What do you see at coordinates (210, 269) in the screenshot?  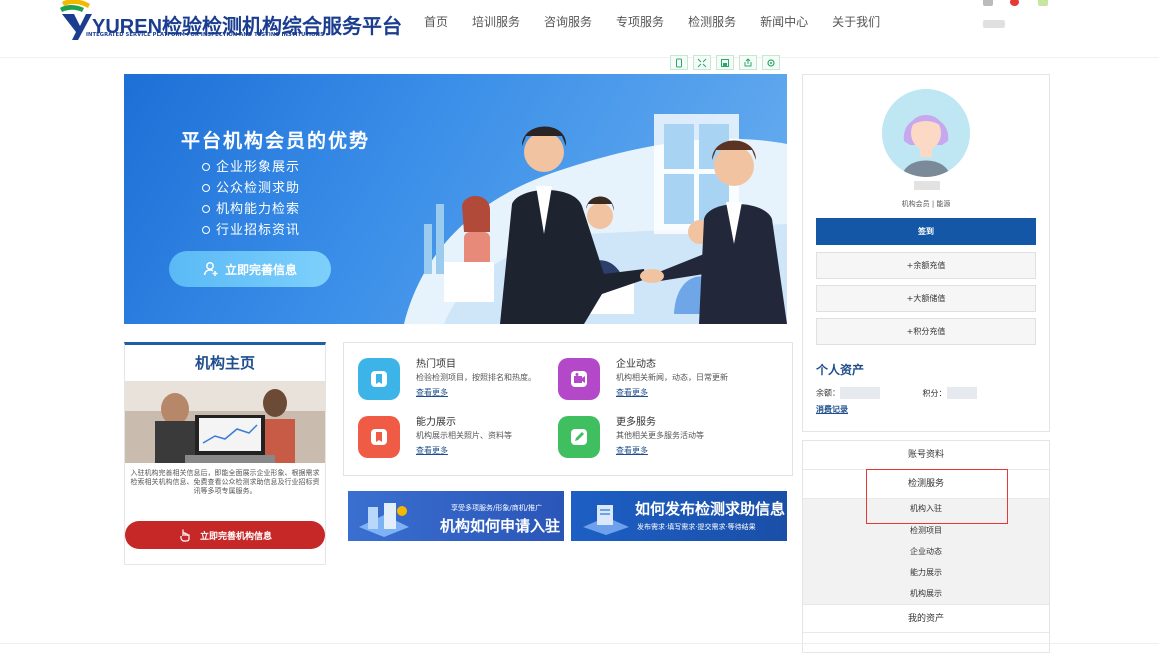 I see `add-user-icon` at bounding box center [210, 269].